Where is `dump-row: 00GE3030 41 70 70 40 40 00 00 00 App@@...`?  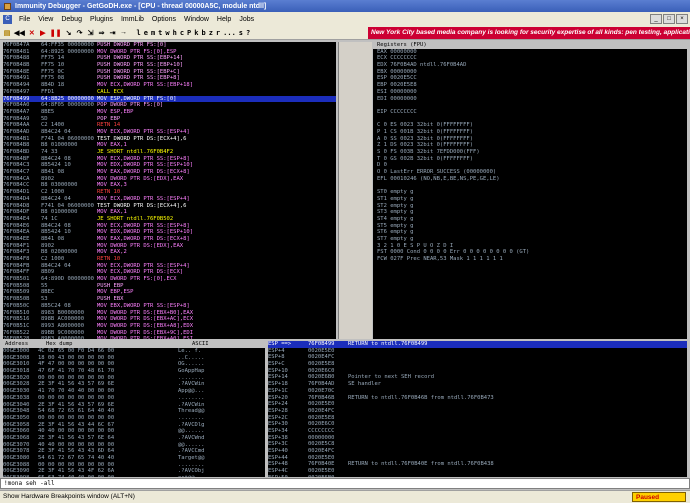
dump-row: 00GE3030 41 70 70 40 40 00 00 00 App@@... is located at coordinates (134, 391).